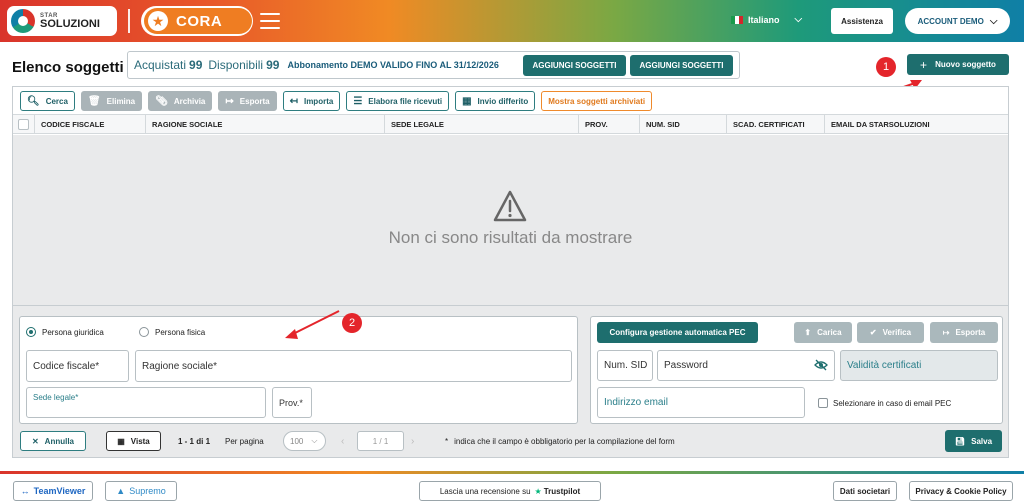  Describe the element at coordinates (970, 332) in the screenshot. I see `export-pec-label: Esporta` at that location.